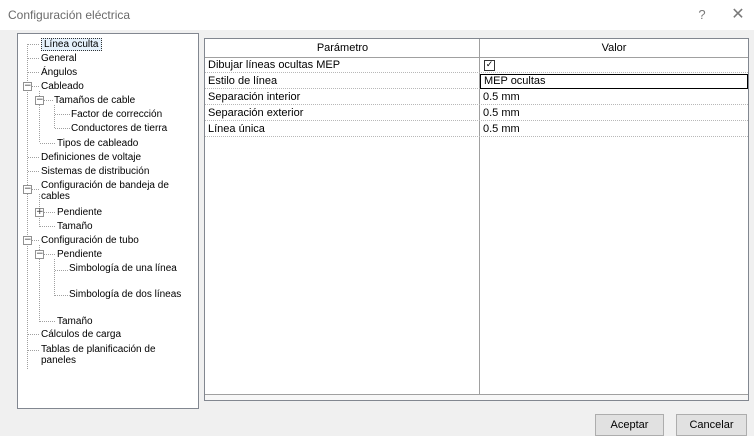 The image size is (754, 436). I want to click on table-row: Separación exterior 0.5 mm, so click(476, 113).